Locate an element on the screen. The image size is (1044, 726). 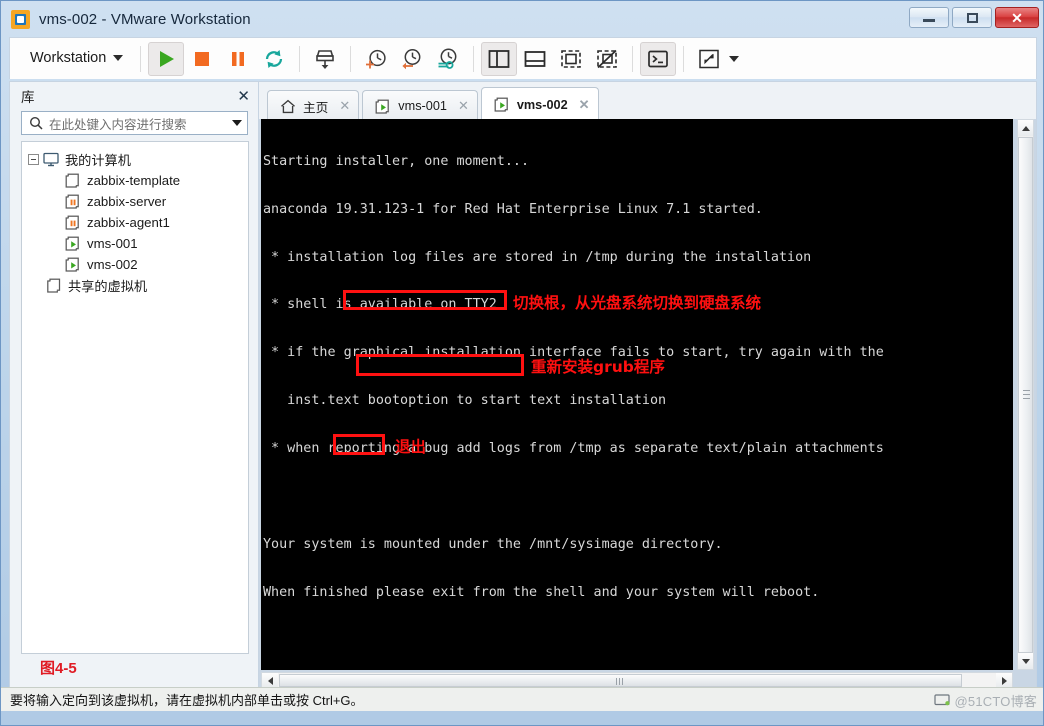
status-bar-right: @51CTO博客 is located at coordinates (985, 700).